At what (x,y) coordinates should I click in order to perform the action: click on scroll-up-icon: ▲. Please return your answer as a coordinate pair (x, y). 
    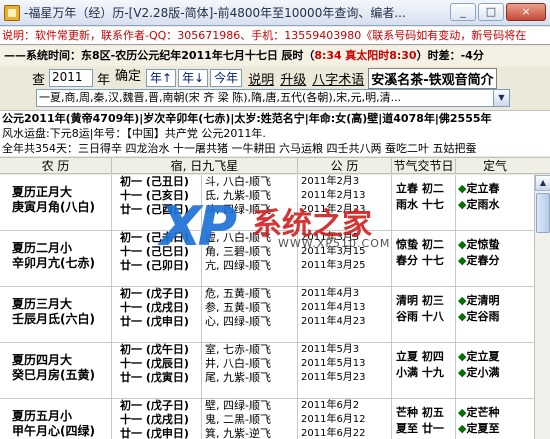
    Looking at the image, I should click on (542, 183).